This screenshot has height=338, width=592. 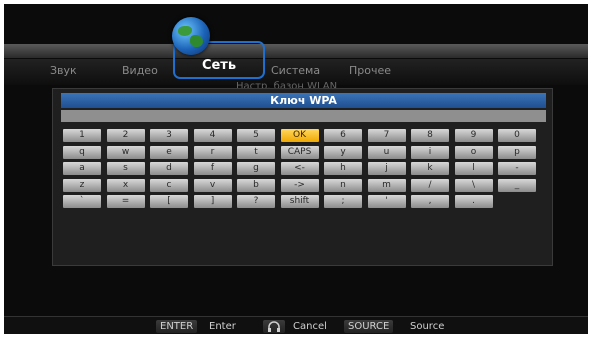 What do you see at coordinates (256, 152) in the screenshot?
I see `key-1-4: t` at bounding box center [256, 152].